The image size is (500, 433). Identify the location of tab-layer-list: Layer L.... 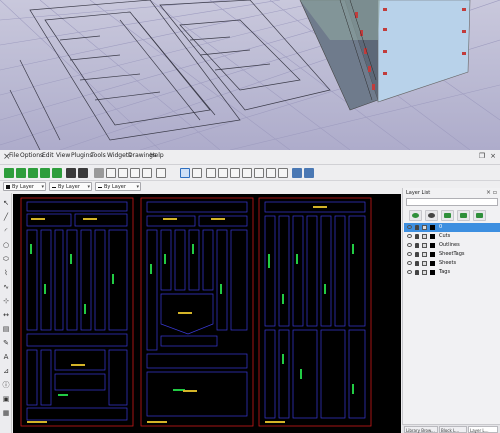
(483, 429).